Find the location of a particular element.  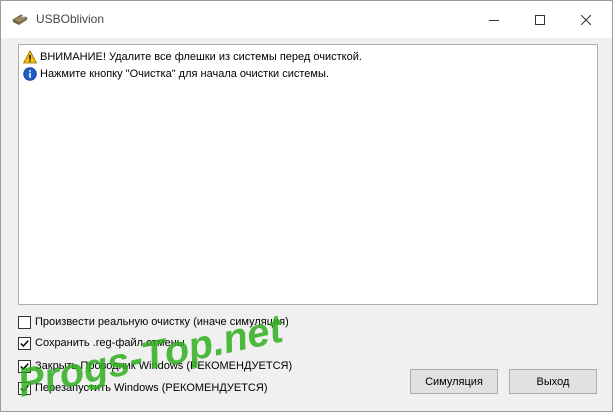

close-explorer-checkbox is located at coordinates (24, 366).